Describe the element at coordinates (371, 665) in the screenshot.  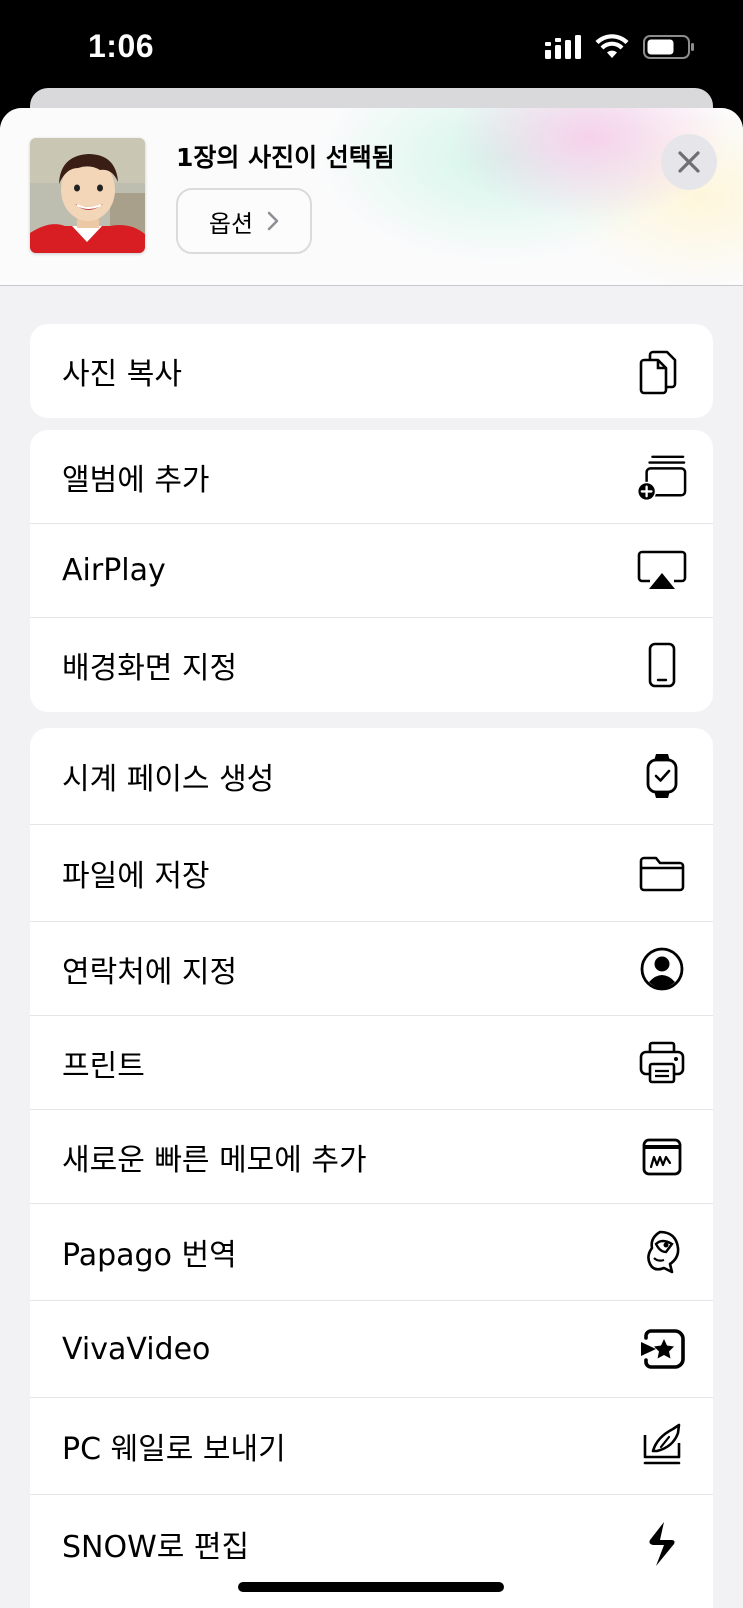
I see `action-set-wallpaper: 배경화면 지정` at that location.